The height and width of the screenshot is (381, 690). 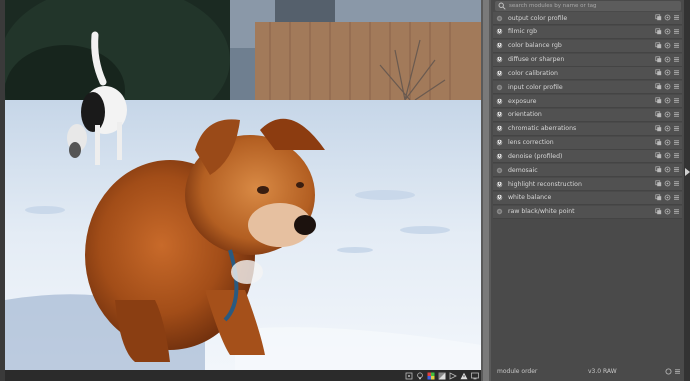 What do you see at coordinates (453, 375) in the screenshot?
I see `gamut-check-icon` at bounding box center [453, 375].